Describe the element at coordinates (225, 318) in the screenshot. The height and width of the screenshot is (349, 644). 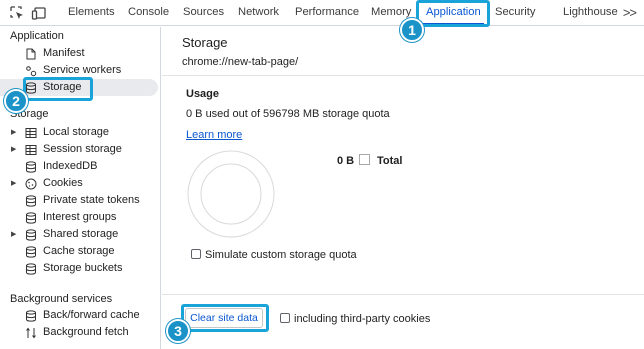
I see `callout-highlight-clear-button` at that location.